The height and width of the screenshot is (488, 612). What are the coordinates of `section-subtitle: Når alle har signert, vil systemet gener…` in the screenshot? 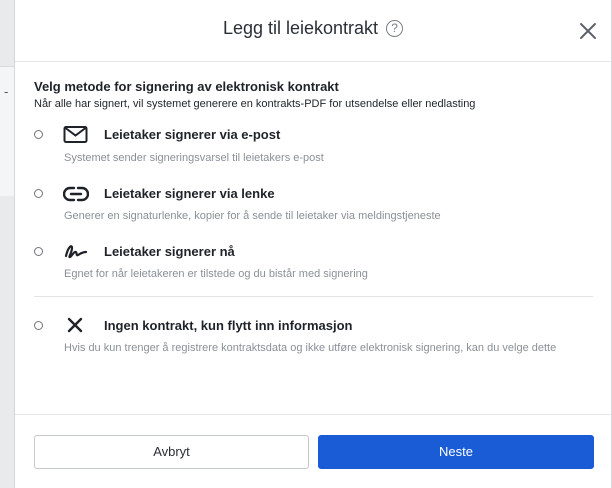 It's located at (255, 104).